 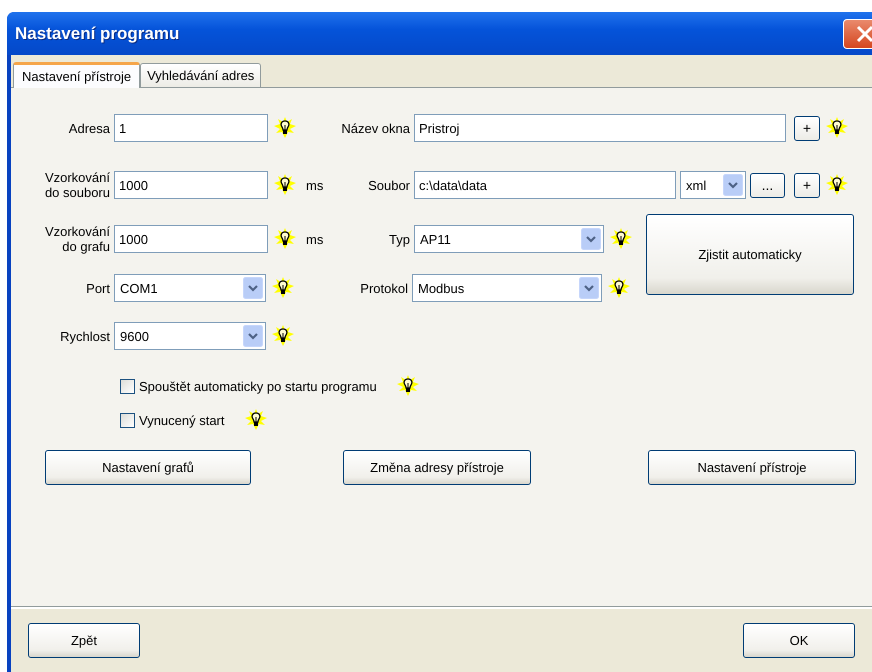 What do you see at coordinates (384, 288) in the screenshot?
I see `field-label: Protokol` at bounding box center [384, 288].